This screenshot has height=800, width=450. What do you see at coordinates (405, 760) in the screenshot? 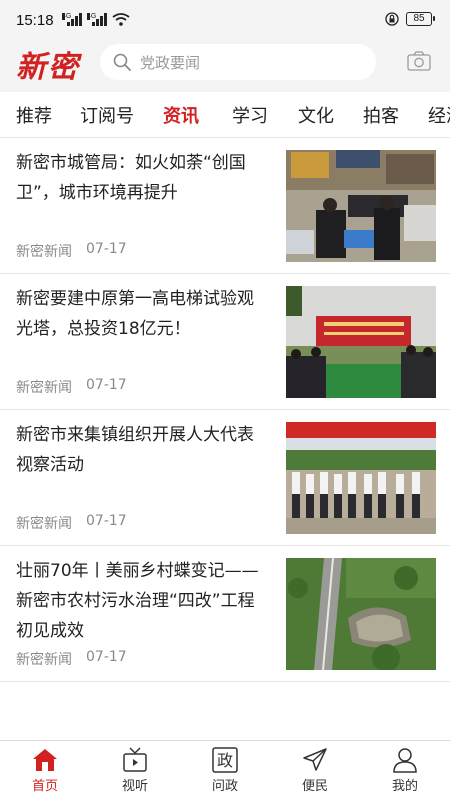
I see `user-icon` at bounding box center [405, 760].